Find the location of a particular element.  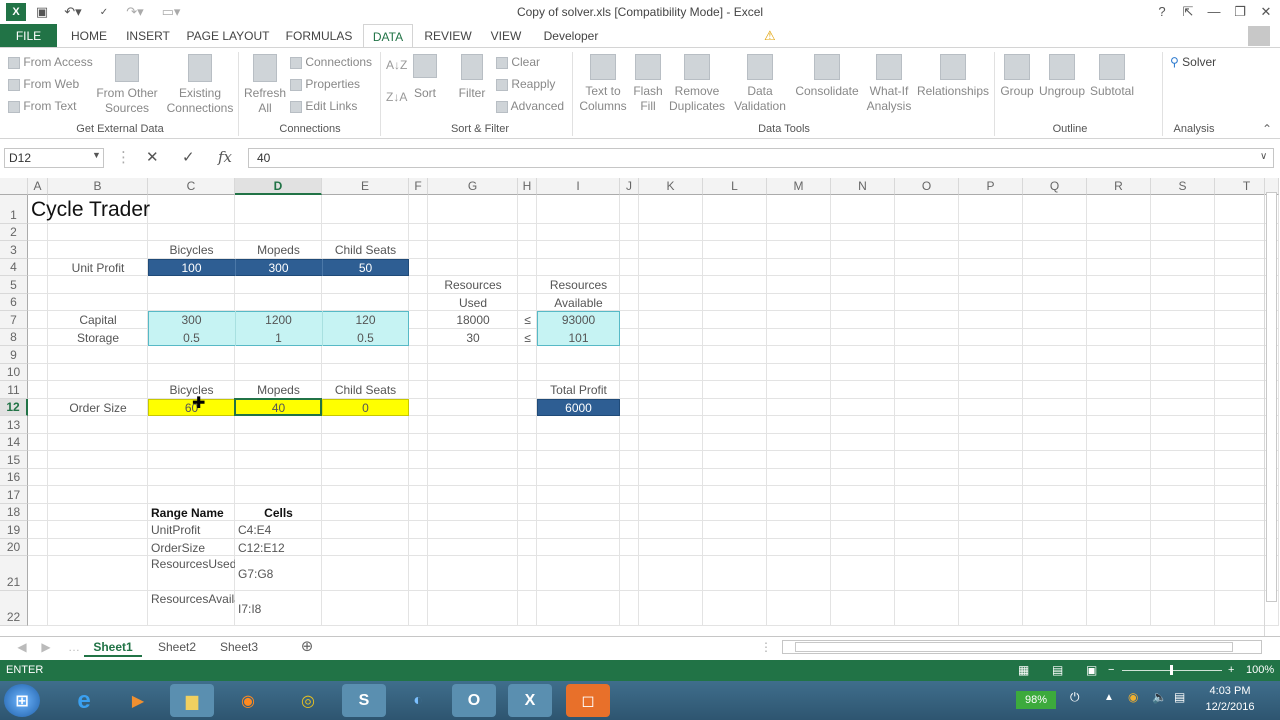

row-header-7: 7 is located at coordinates (14, 320).